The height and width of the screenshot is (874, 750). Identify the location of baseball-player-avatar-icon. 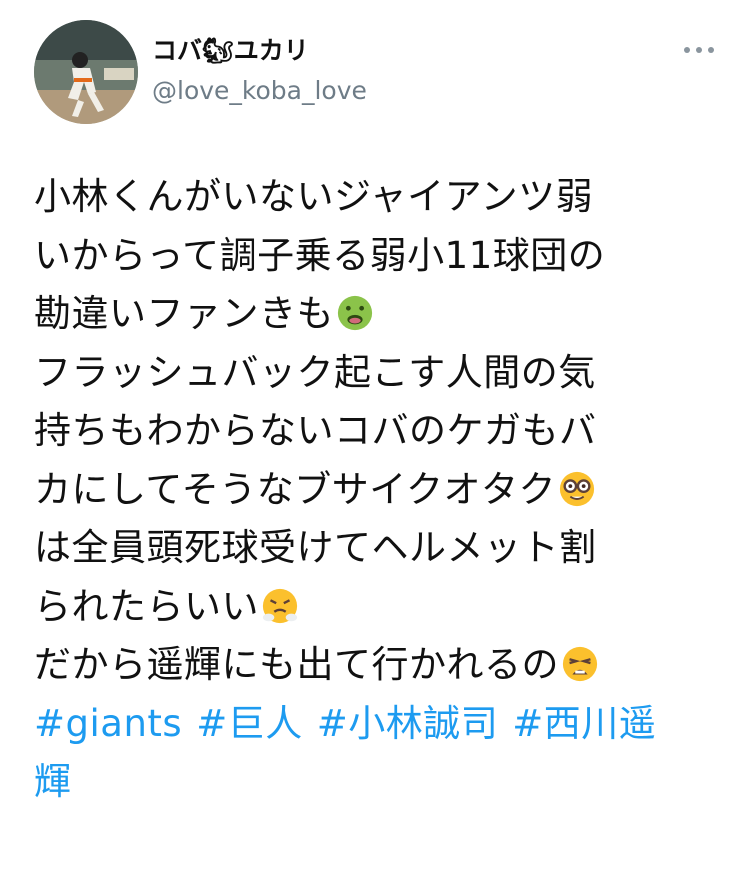
(86, 72).